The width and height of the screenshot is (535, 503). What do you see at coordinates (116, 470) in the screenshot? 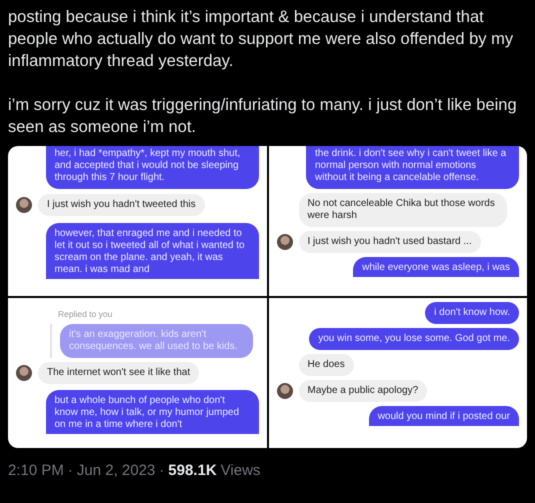
I see `post-date: Jun 2, 2023` at bounding box center [116, 470].